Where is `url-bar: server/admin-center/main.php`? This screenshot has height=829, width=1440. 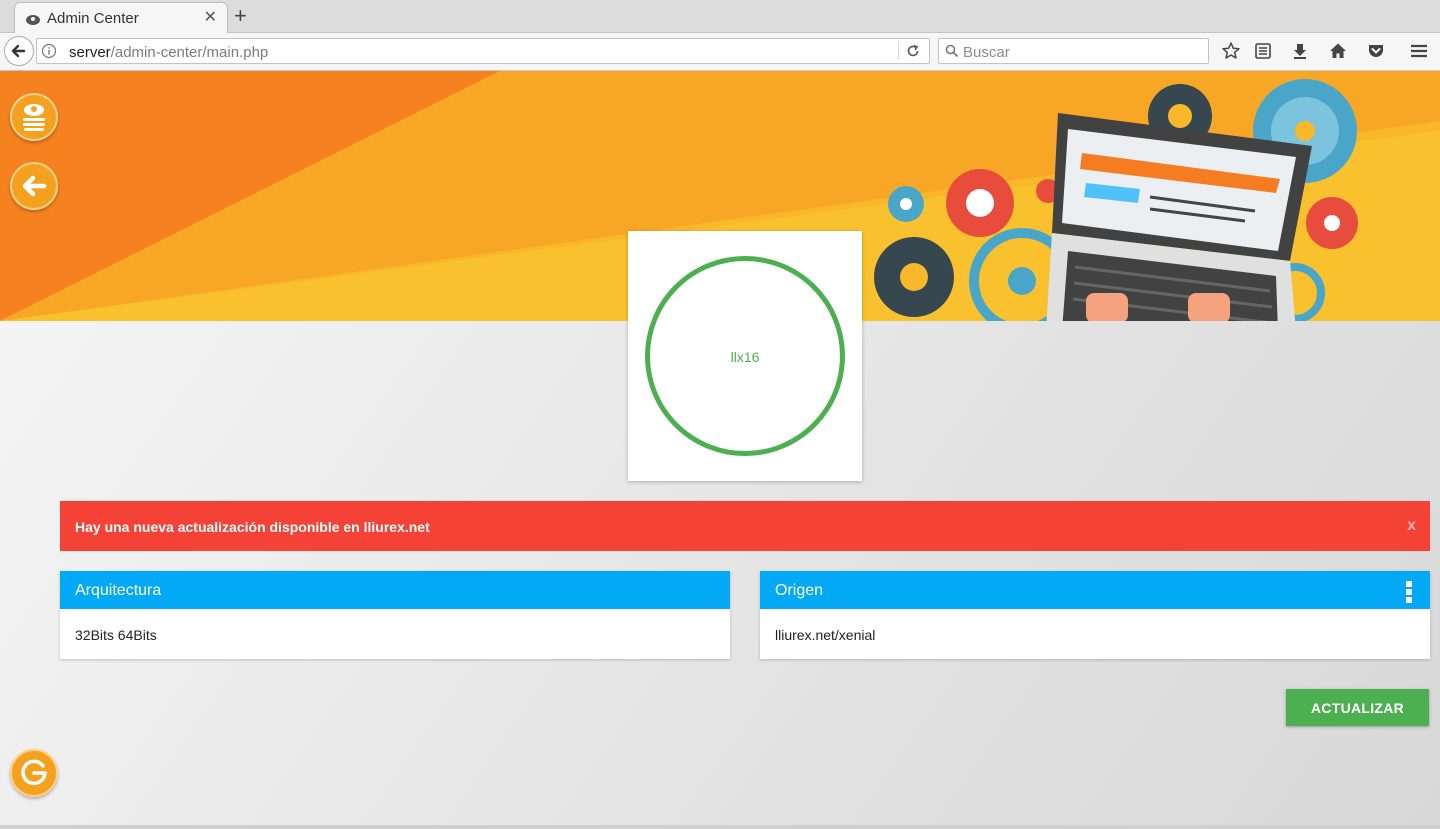
url-bar: server/admin-center/main.php is located at coordinates (483, 51).